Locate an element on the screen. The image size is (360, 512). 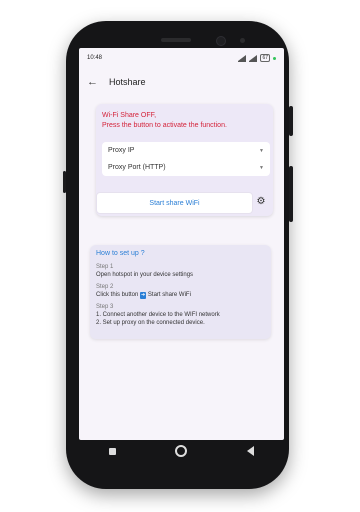
start-share-button: Start share WiFi is located at coordinates (174, 203).